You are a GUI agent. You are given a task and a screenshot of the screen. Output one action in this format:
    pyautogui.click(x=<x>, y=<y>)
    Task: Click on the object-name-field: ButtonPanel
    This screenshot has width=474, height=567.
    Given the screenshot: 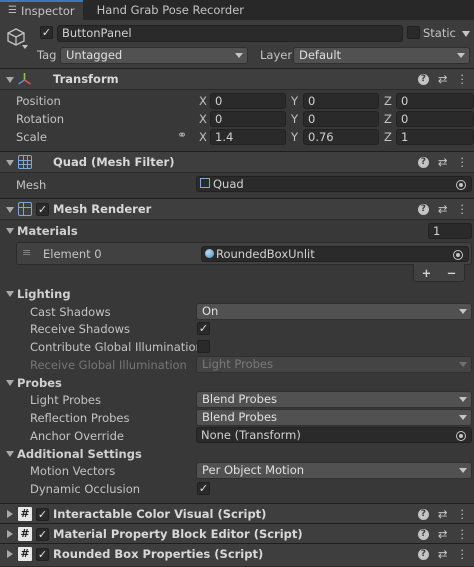 What is the action you would take?
    pyautogui.click(x=230, y=33)
    